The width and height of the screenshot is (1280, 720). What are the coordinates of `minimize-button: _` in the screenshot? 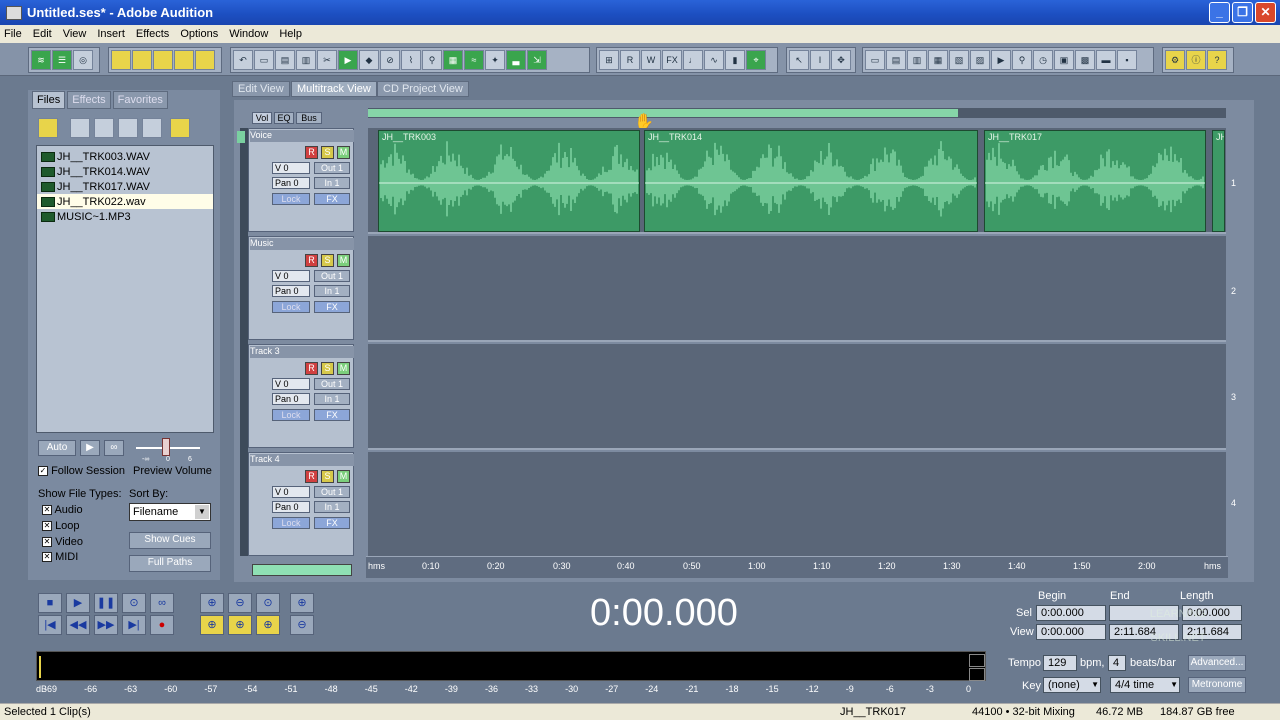 It's located at (1219, 12).